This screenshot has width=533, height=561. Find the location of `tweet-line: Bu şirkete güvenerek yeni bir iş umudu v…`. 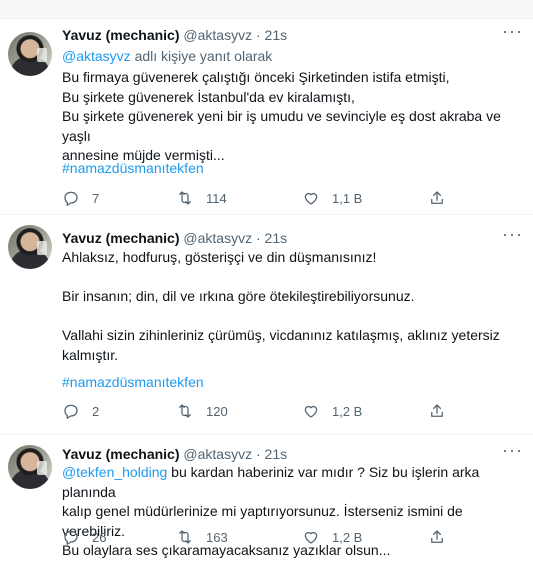

tweet-line: Bu şirkete güvenerek yeni bir iş umudu v… is located at coordinates (281, 126).